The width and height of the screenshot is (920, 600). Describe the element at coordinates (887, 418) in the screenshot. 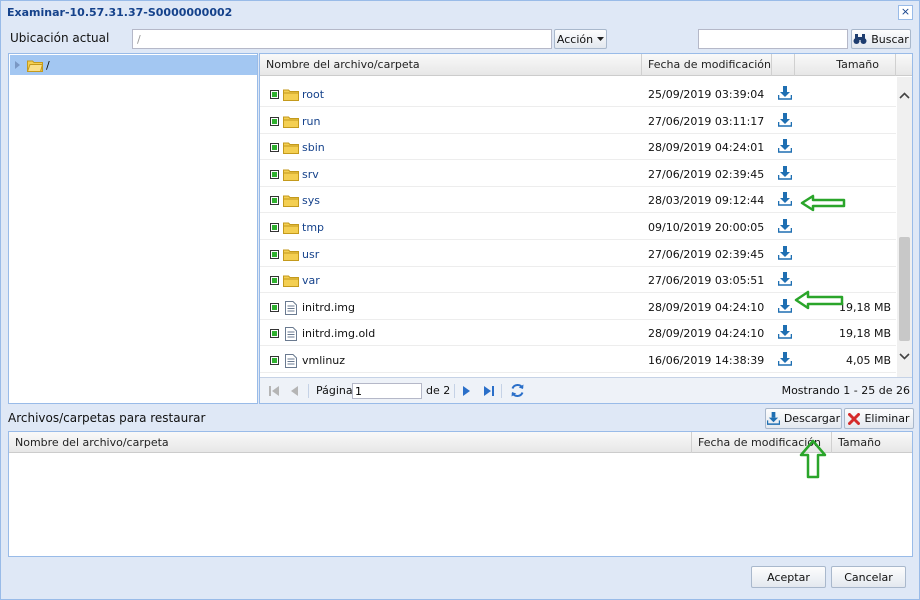

I see `delete-button-label: Eliminar` at that location.